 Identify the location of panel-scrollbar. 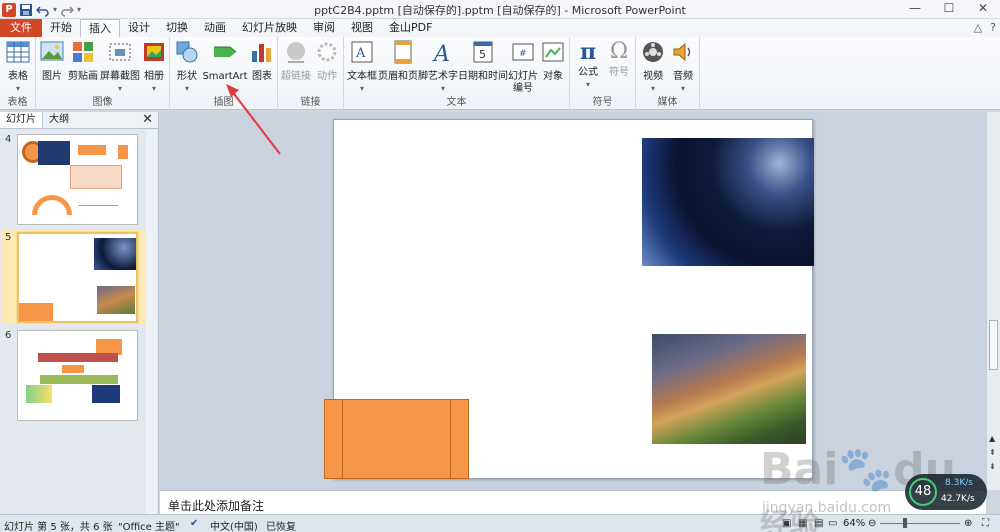
(151, 322).